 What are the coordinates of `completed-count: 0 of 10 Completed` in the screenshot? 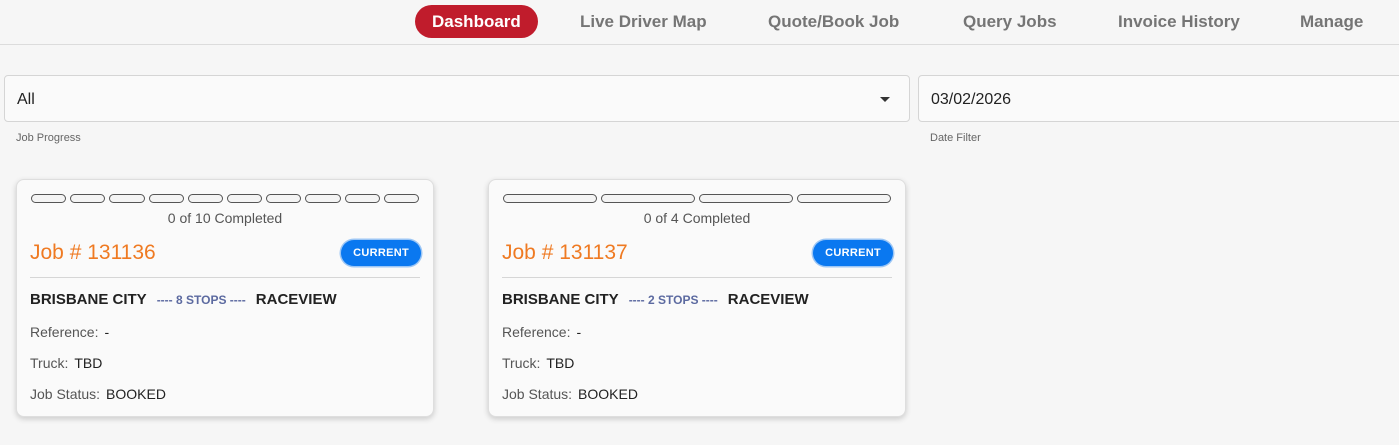 It's located at (225, 218).